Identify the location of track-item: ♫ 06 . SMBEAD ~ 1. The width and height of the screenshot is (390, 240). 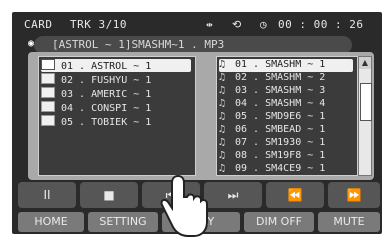
(272, 130).